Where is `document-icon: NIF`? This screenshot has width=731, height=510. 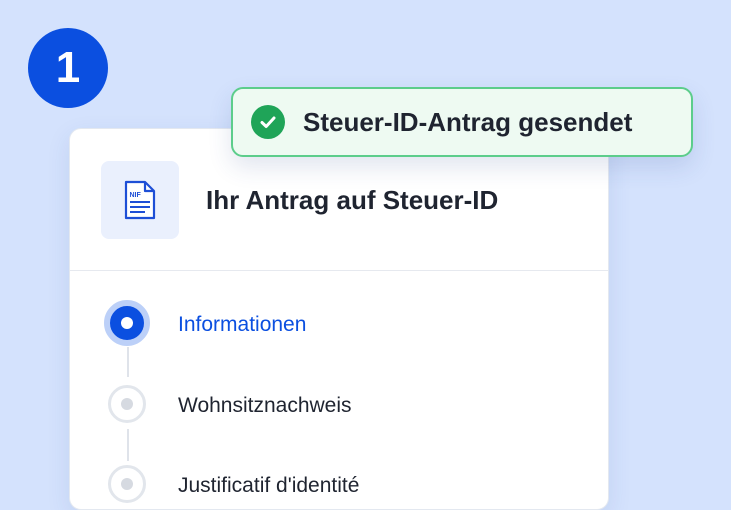
document-icon: NIF is located at coordinates (140, 200).